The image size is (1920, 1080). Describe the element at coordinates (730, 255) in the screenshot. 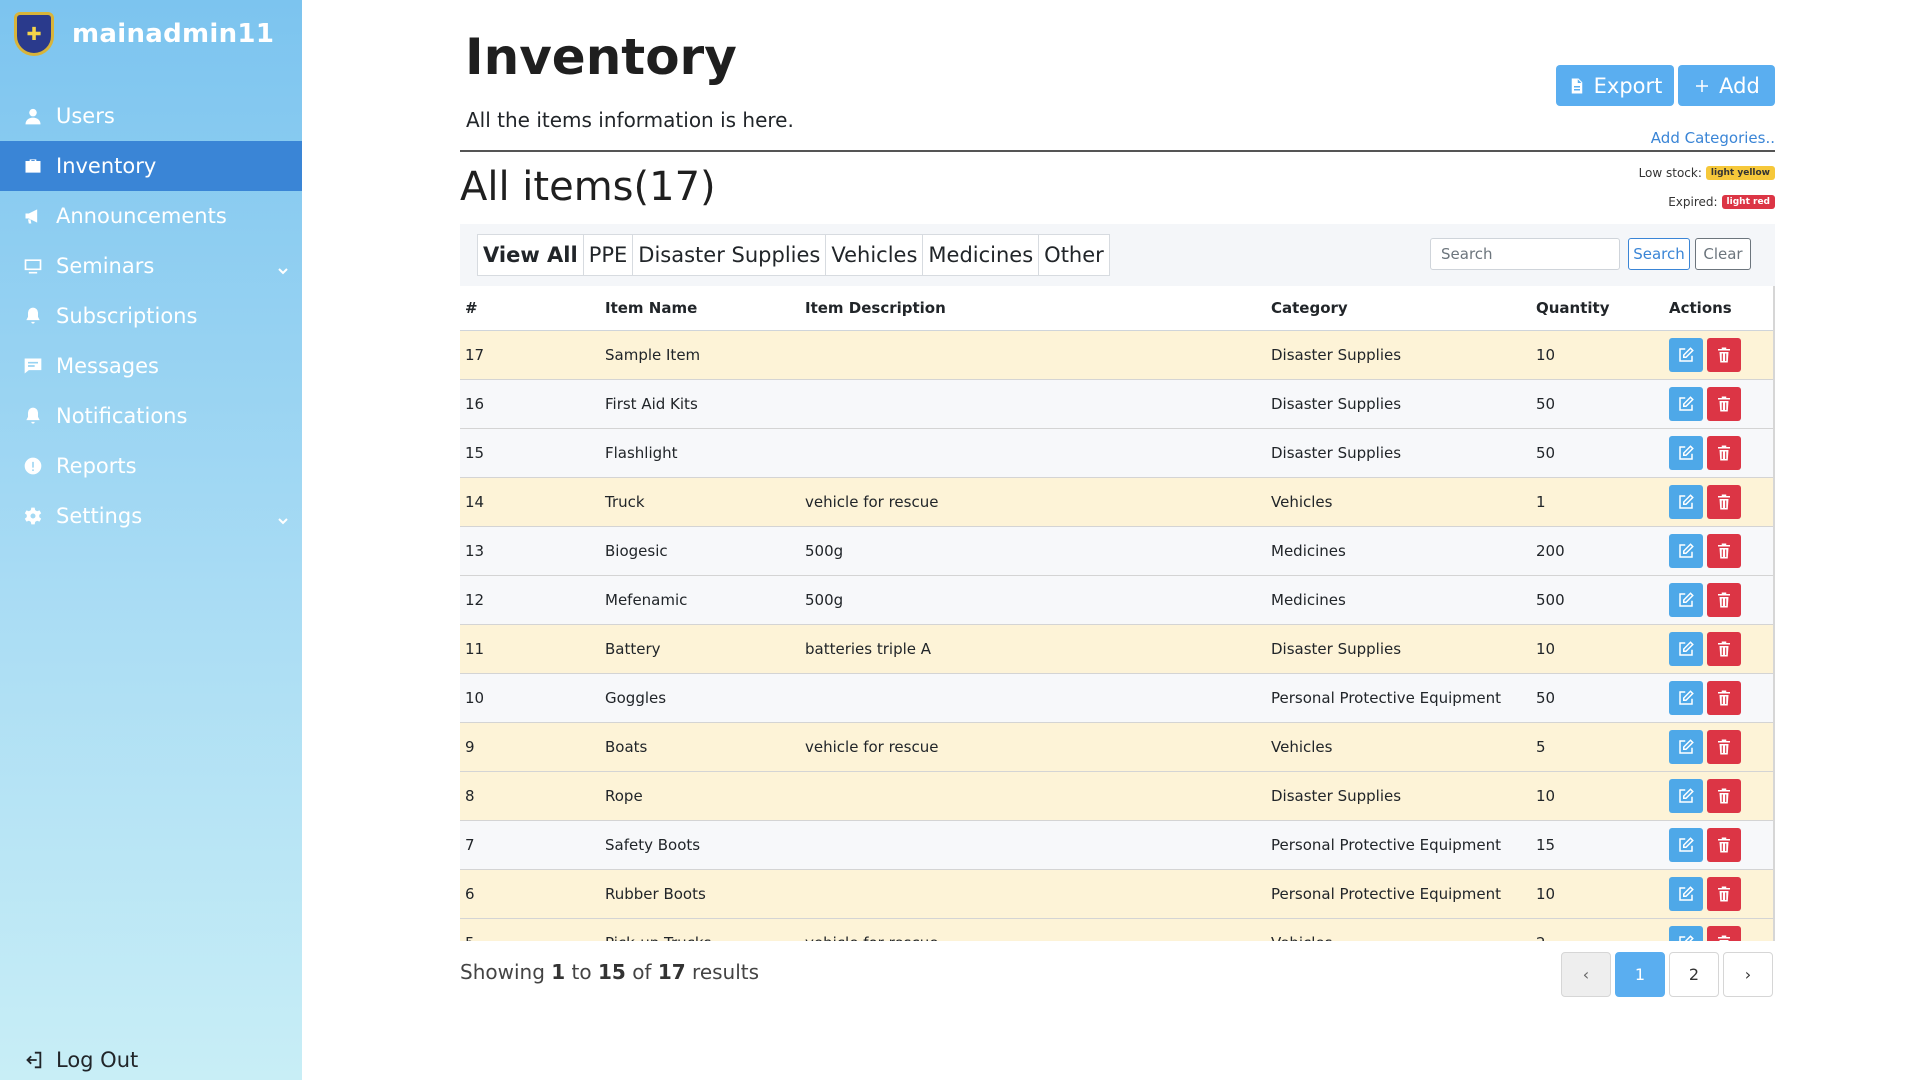

I see `tab-disaster-supplies: Disaster Supplies` at that location.